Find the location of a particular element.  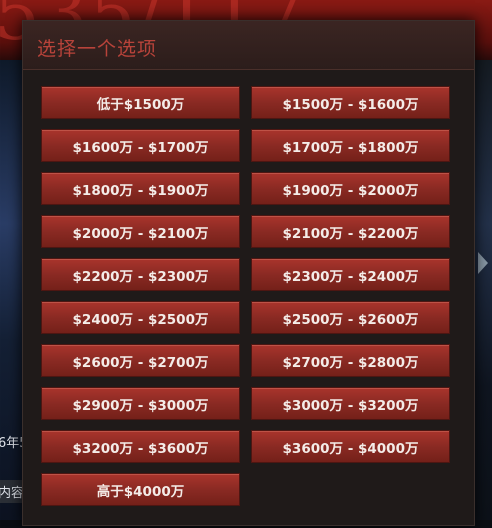

dialog-title: 选择一个选项 is located at coordinates (97, 49).